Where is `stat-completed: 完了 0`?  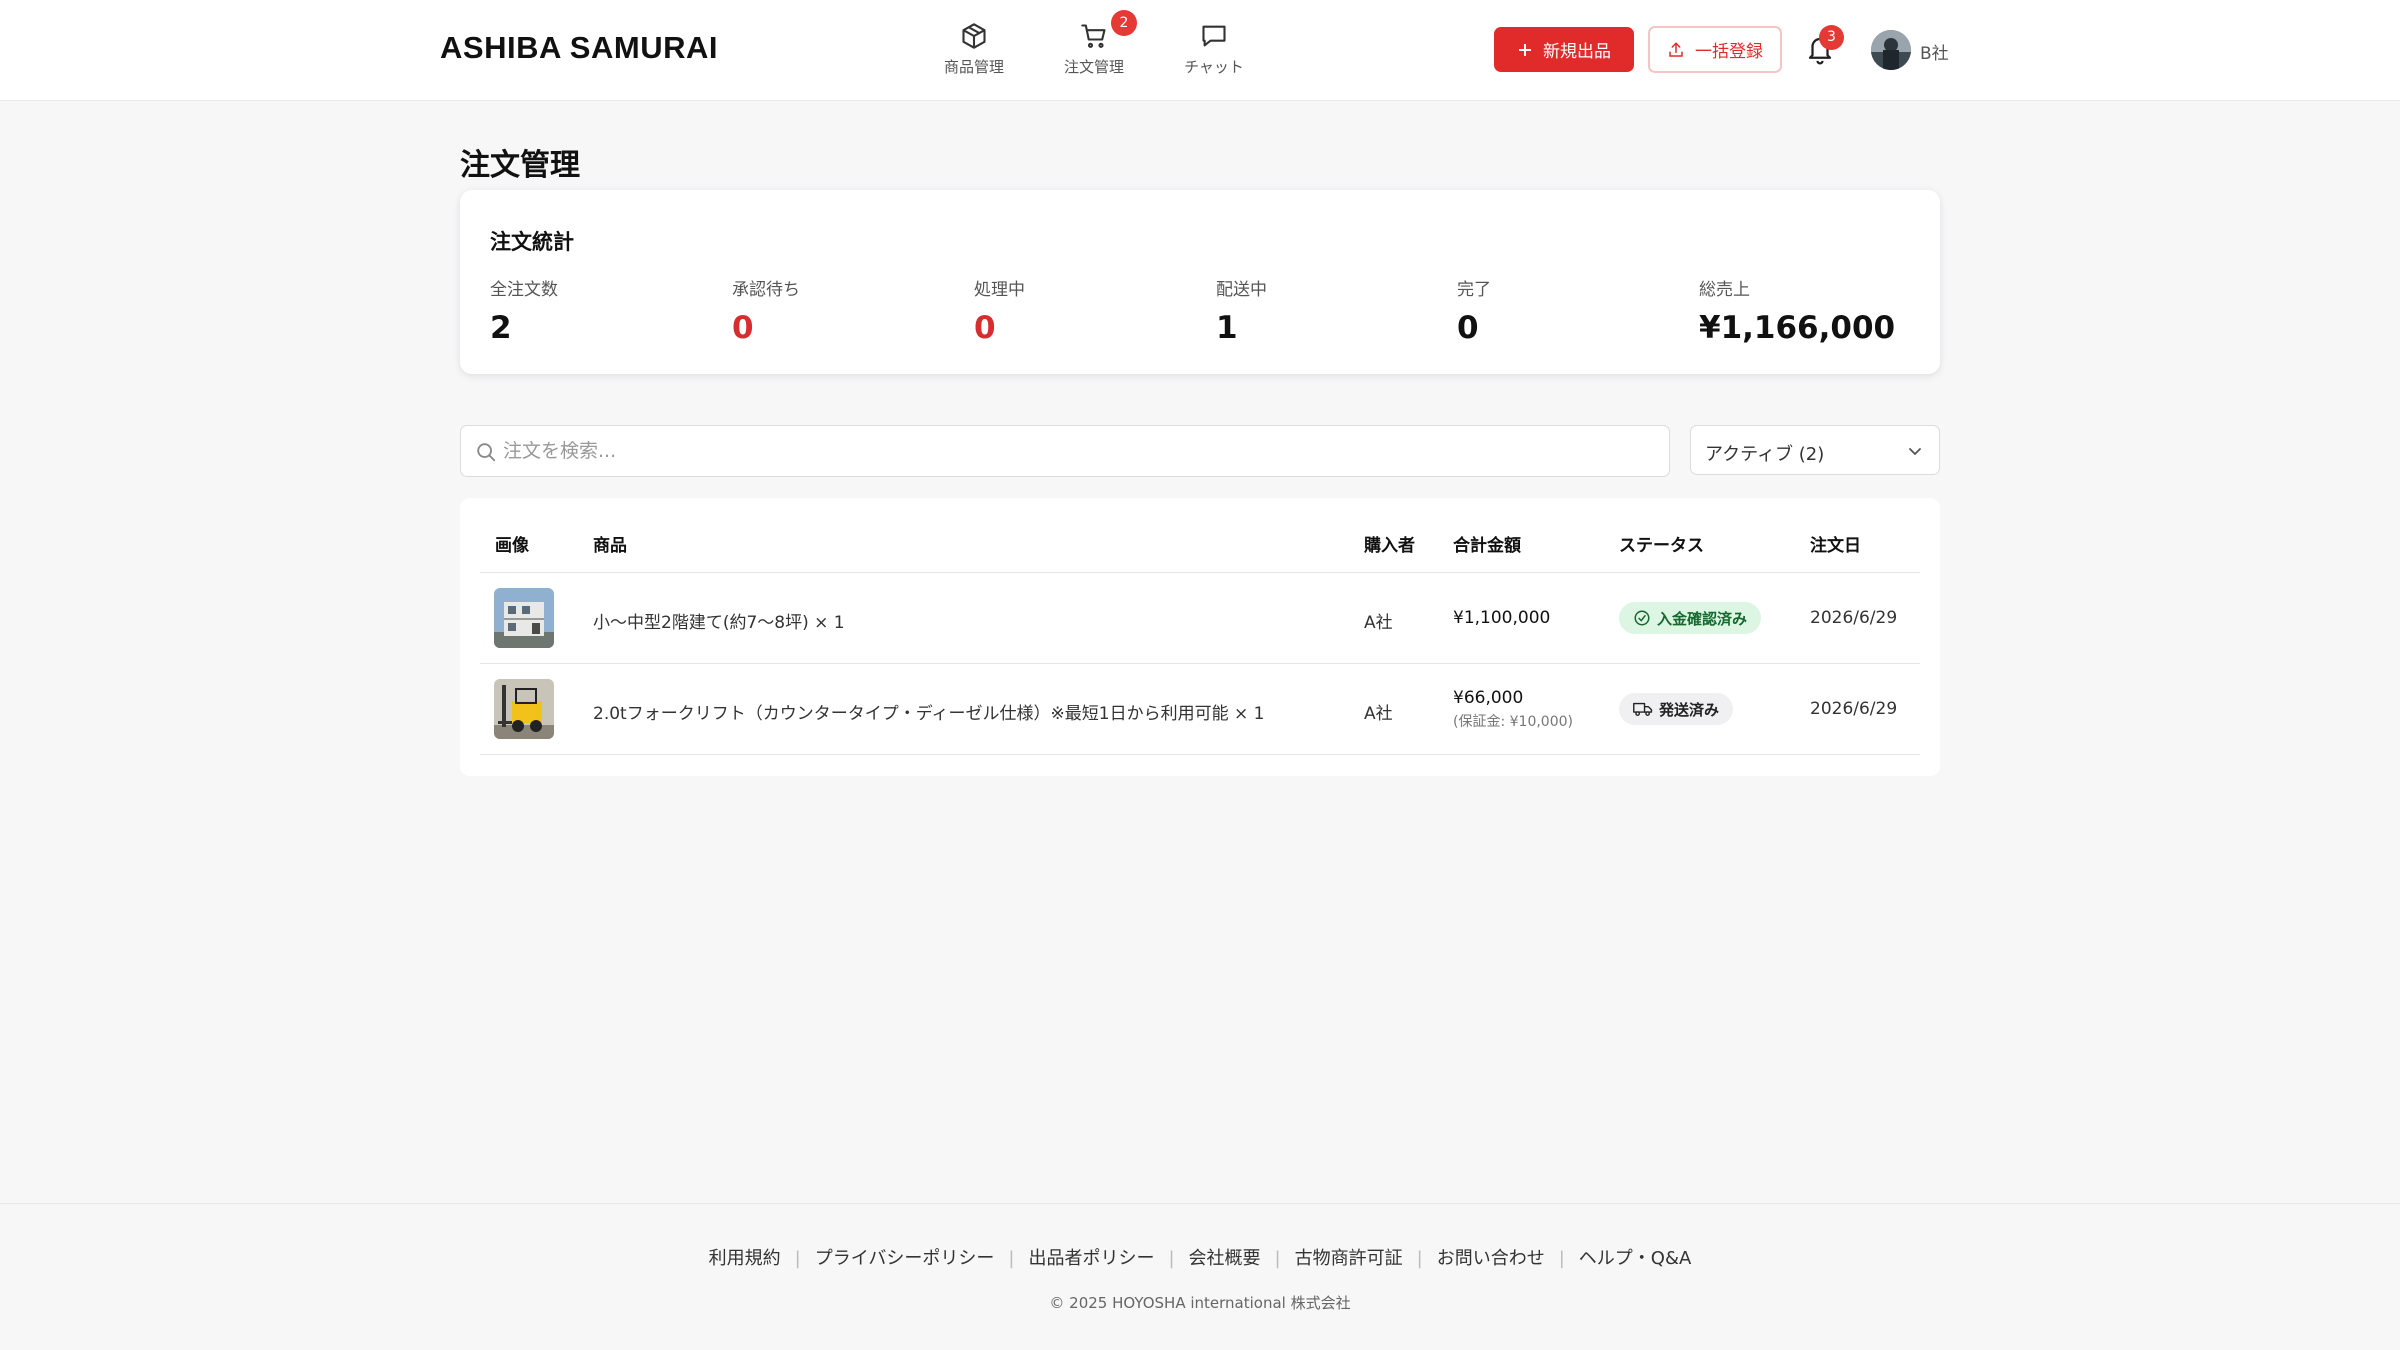
stat-completed: 完了 0 is located at coordinates (1474, 310).